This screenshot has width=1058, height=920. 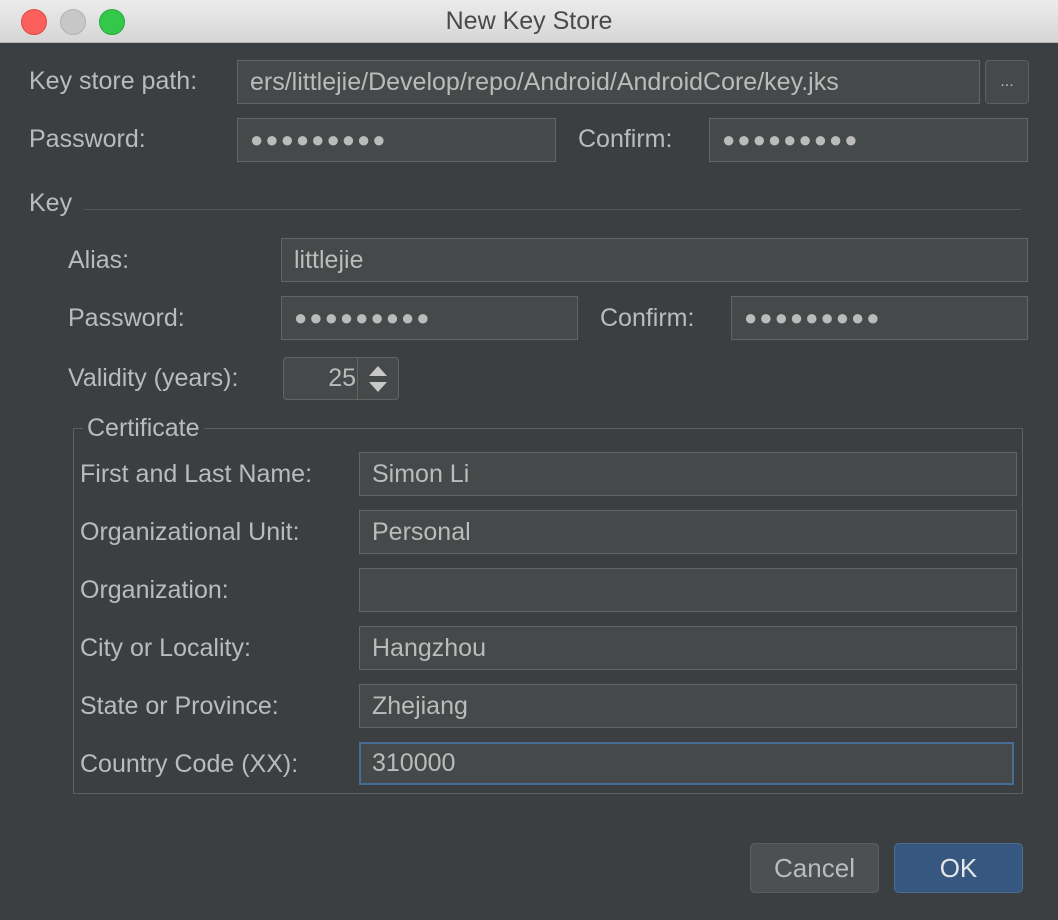 I want to click on spinner-up-arrow-icon, so click(x=378, y=371).